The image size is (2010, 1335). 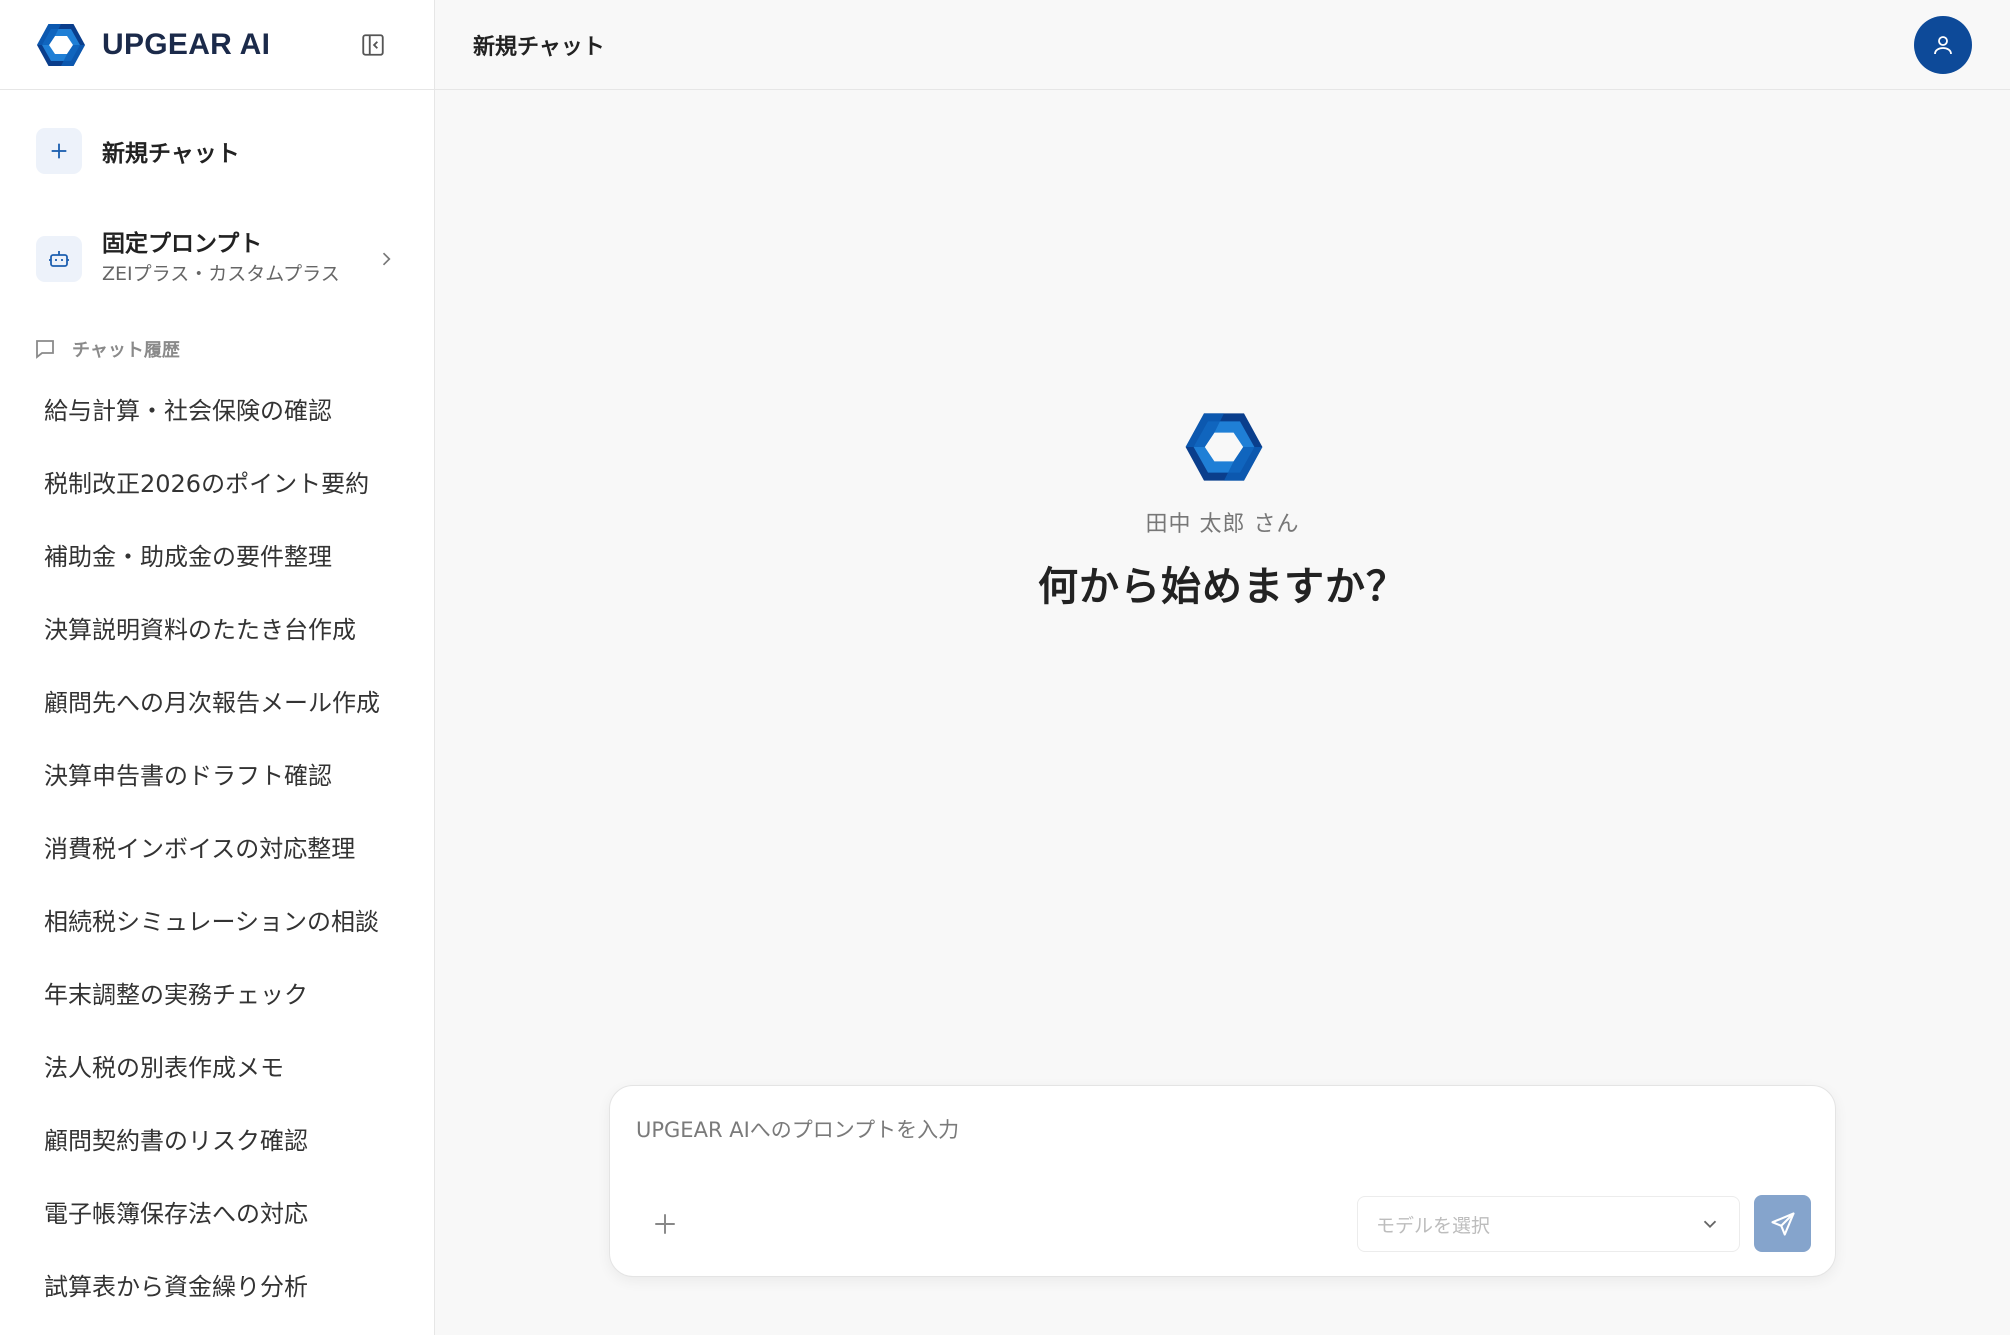 I want to click on fixed-prompt-title: 固定プロンプト, so click(x=182, y=244).